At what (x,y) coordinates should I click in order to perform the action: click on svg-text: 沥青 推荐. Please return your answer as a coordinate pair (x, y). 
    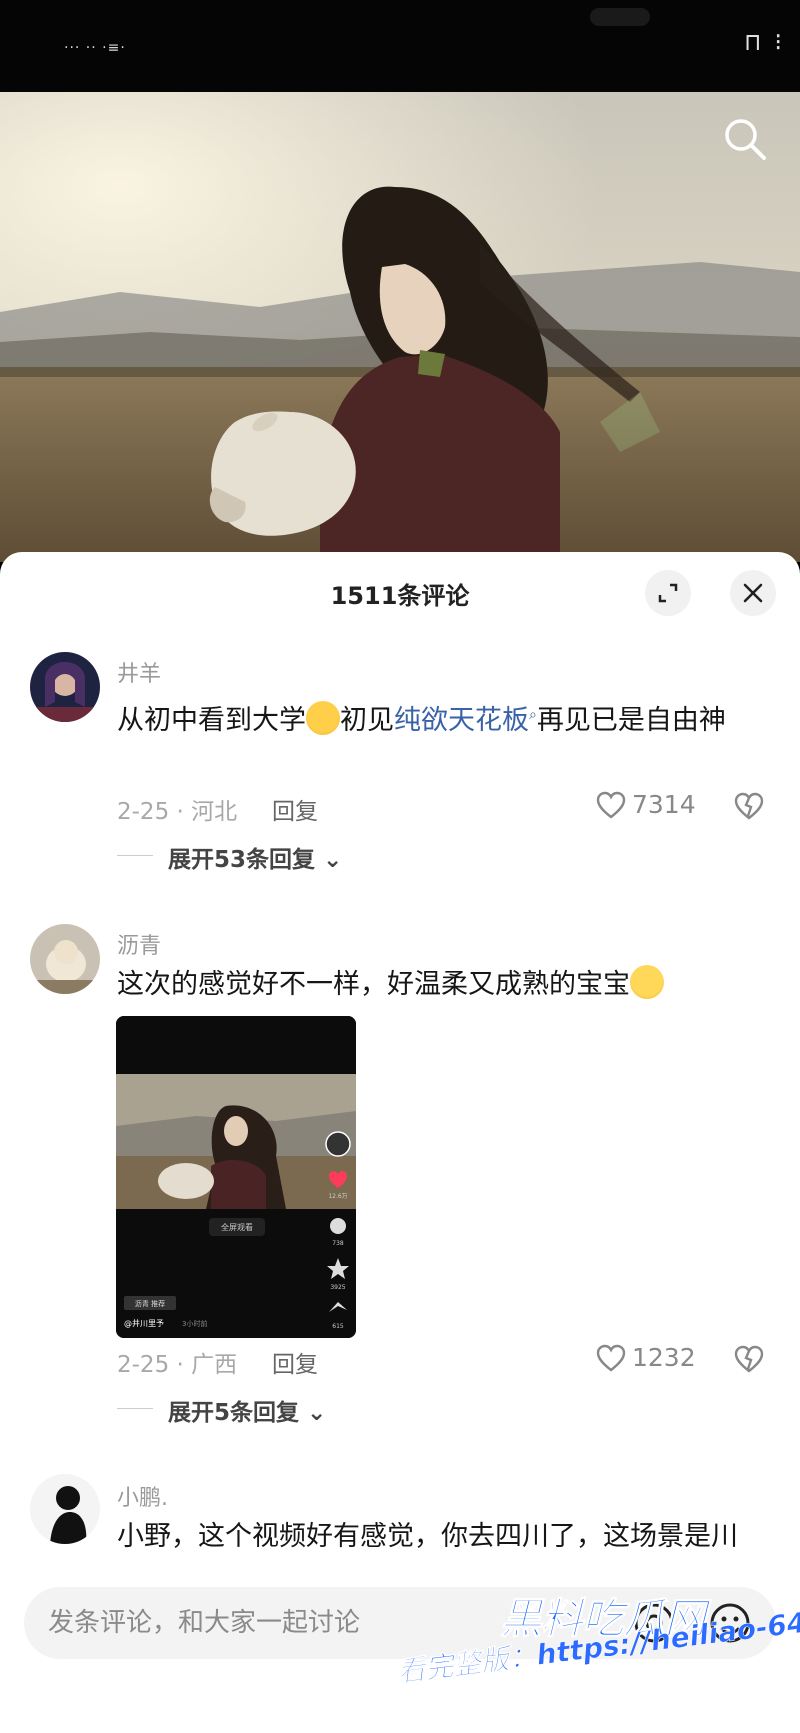
    Looking at the image, I should click on (150, 1303).